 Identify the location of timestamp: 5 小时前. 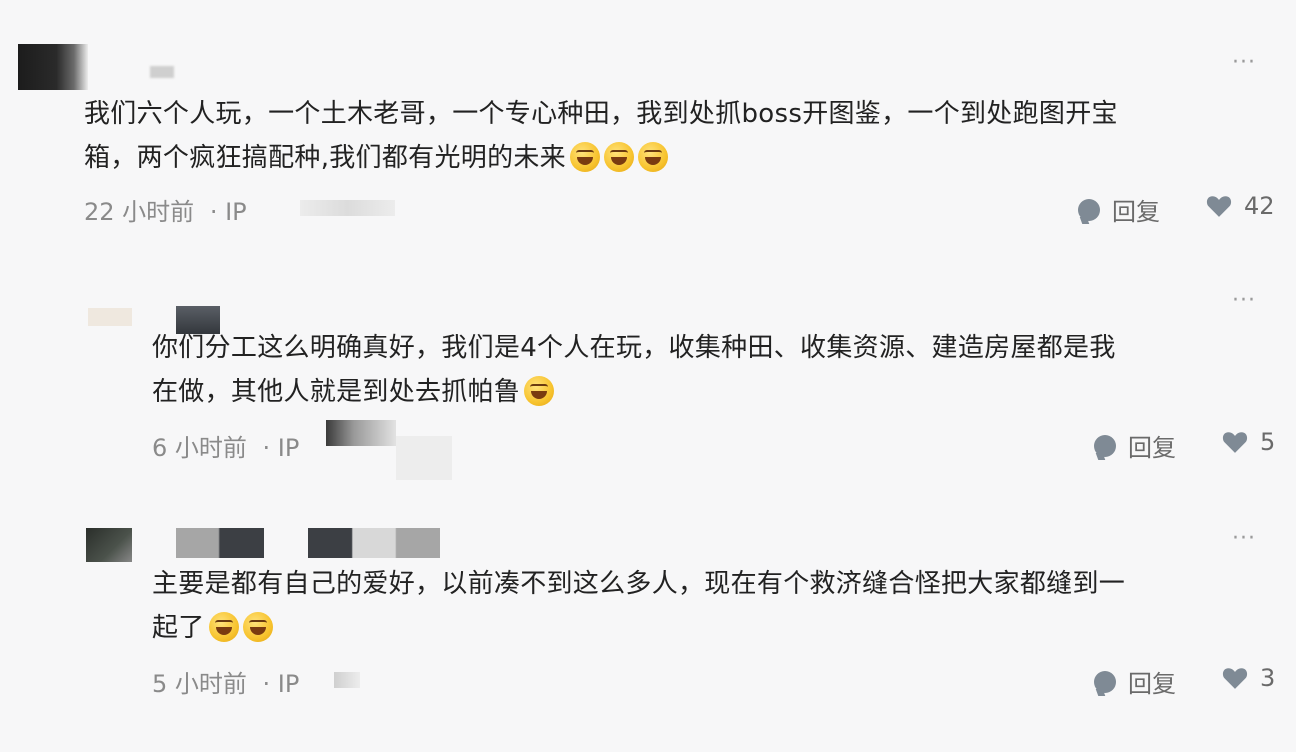
(199, 684).